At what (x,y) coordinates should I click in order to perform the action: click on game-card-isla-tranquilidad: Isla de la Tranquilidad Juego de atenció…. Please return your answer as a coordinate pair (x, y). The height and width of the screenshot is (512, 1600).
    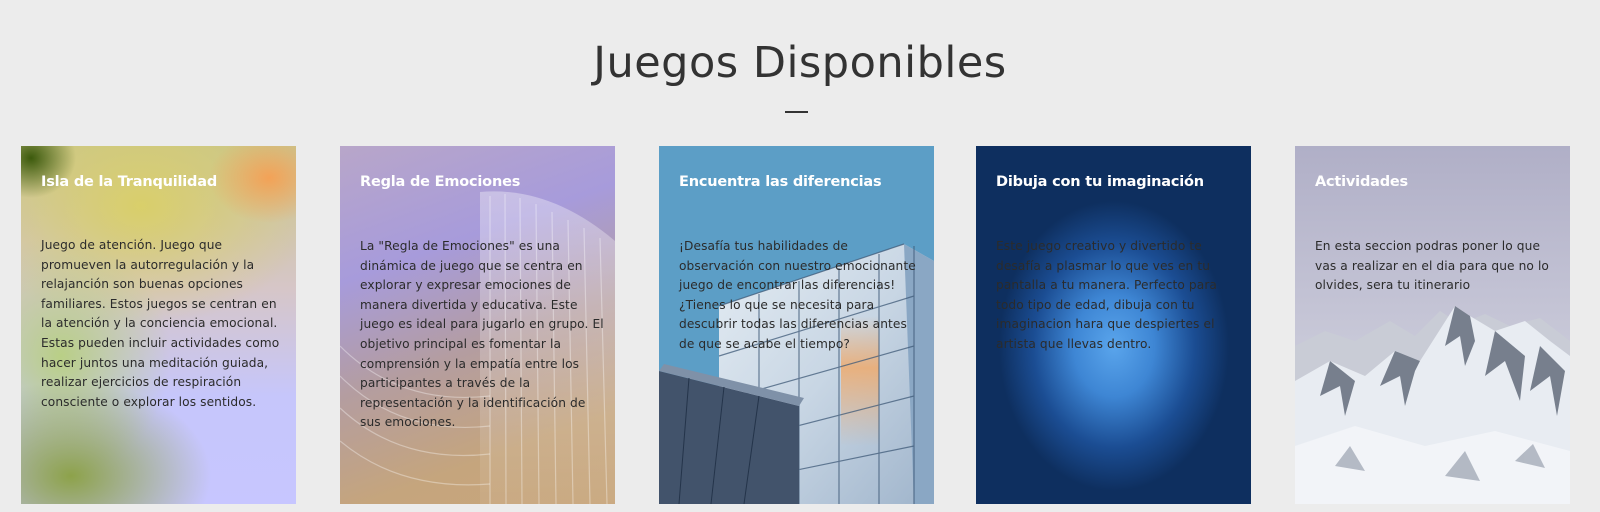
    Looking at the image, I should click on (158, 325).